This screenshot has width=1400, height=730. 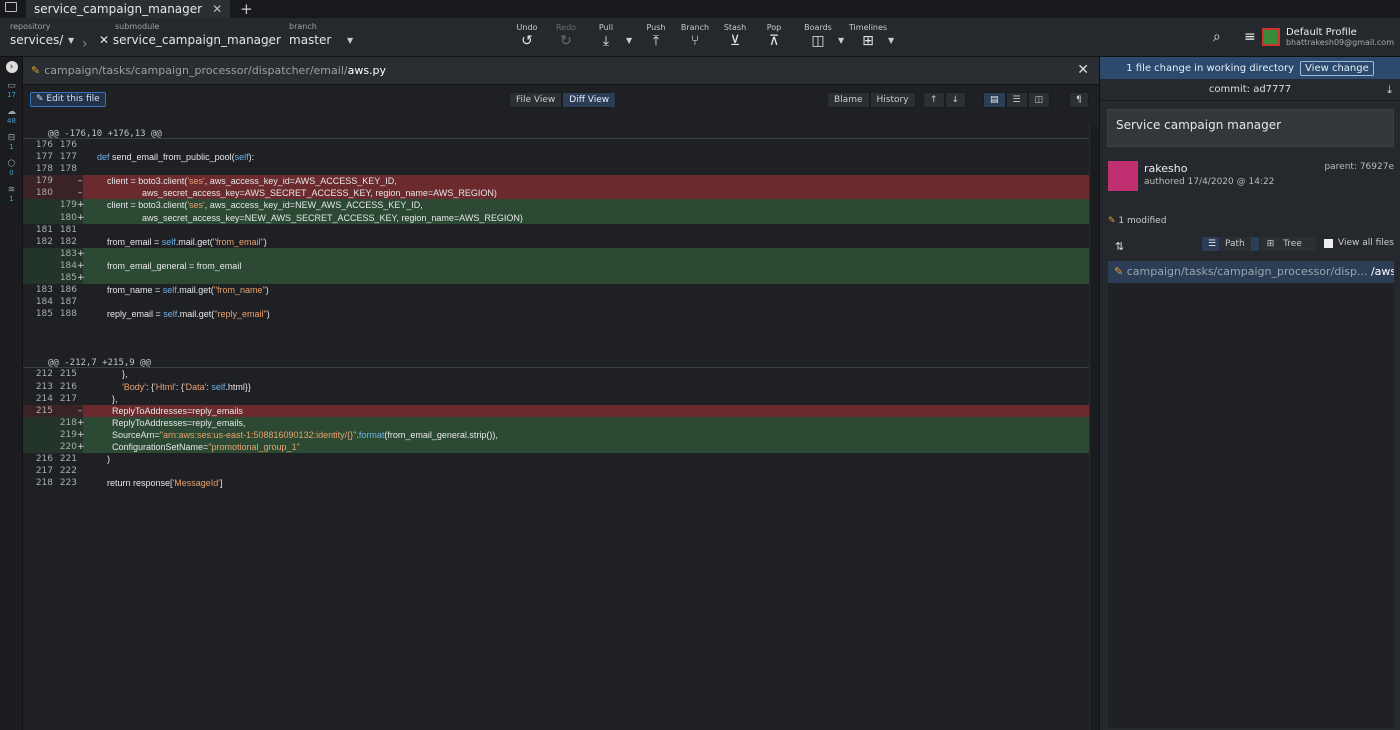 I want to click on avatar, so click(x=1123, y=176).